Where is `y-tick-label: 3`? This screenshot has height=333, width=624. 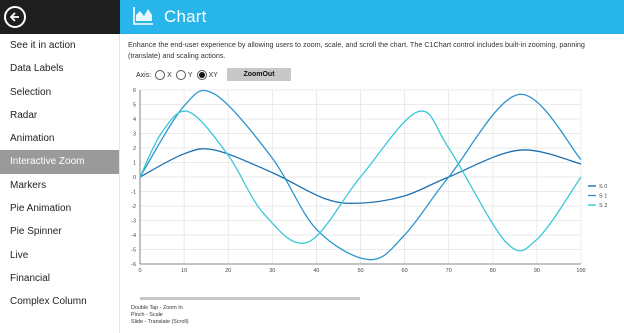
y-tick-label: 3 is located at coordinates (134, 135).